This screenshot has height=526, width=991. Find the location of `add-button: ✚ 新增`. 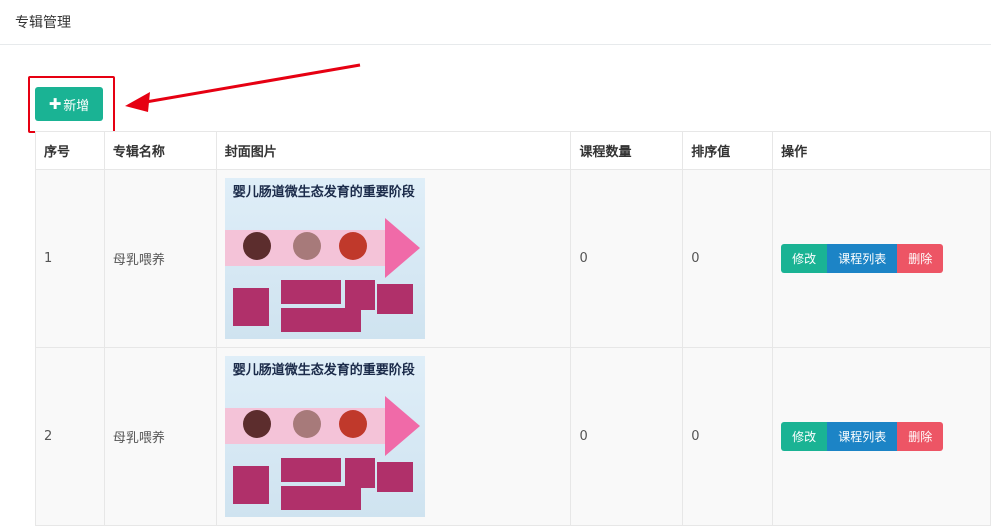

add-button: ✚ 新增 is located at coordinates (69, 104).